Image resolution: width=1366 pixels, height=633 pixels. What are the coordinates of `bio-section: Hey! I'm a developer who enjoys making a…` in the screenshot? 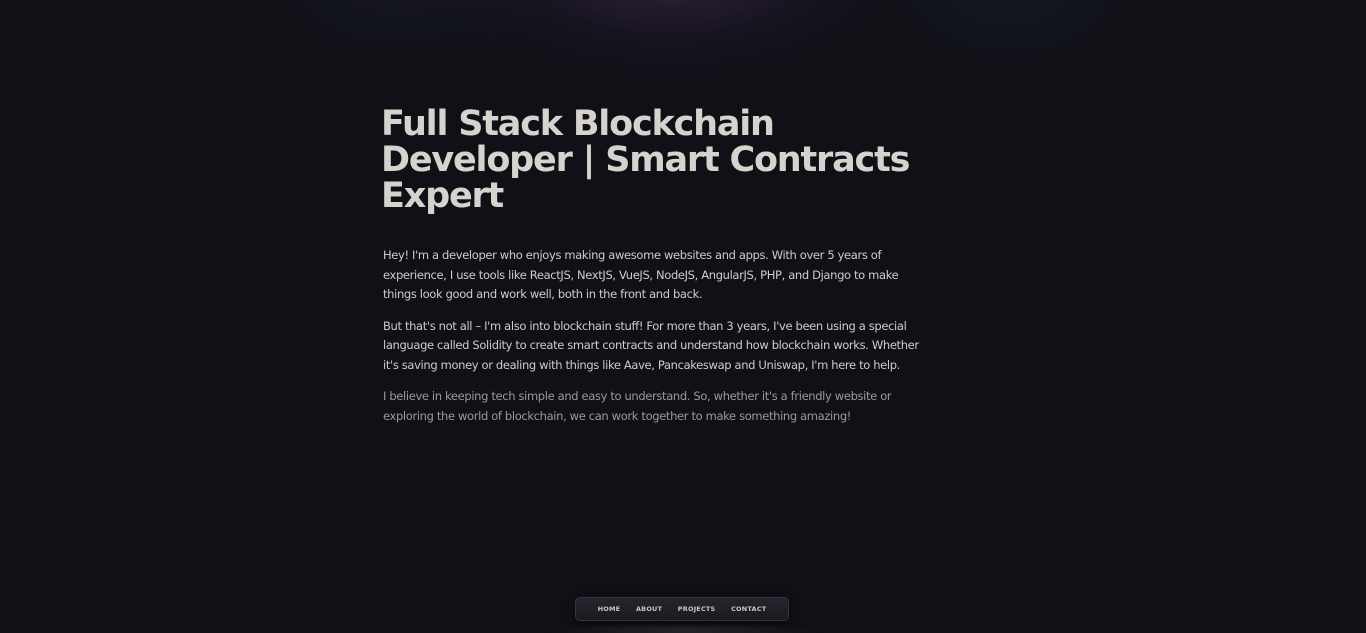 It's located at (657, 342).